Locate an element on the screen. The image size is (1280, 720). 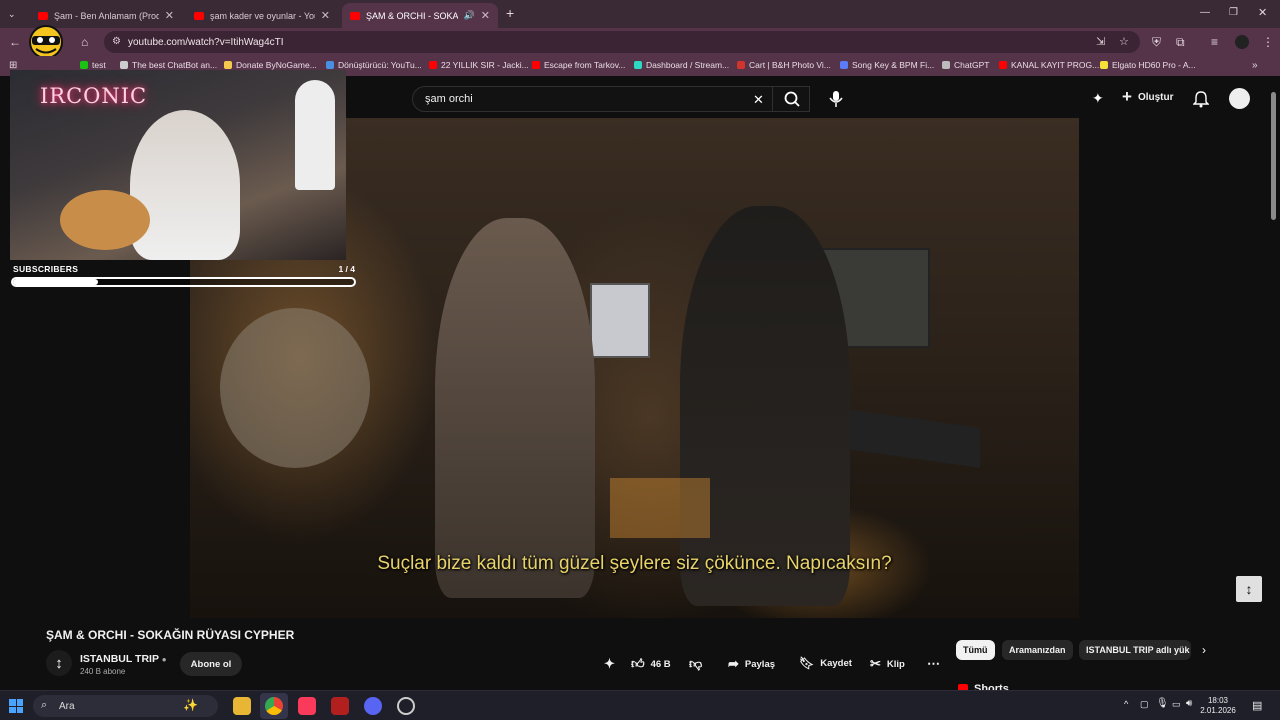
share-button: ➦ Paylaş is located at coordinates (751, 664).